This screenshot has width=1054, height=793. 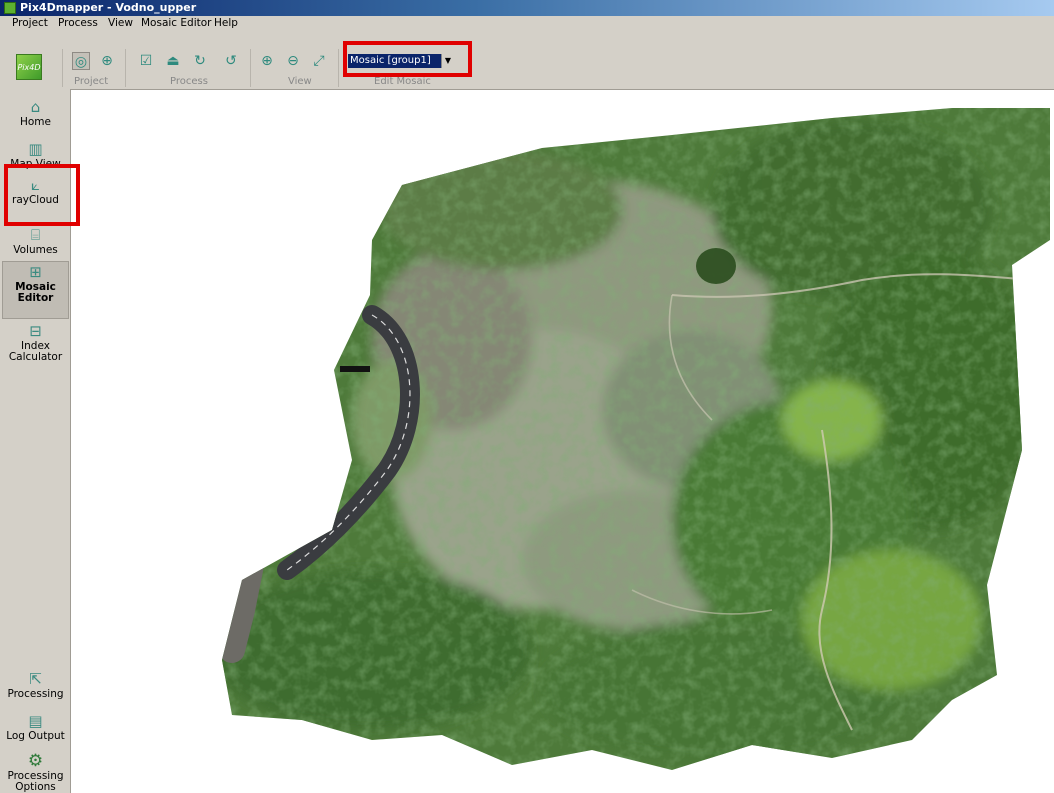 What do you see at coordinates (355, 369) in the screenshot?
I see `mosaic-artifact` at bounding box center [355, 369].